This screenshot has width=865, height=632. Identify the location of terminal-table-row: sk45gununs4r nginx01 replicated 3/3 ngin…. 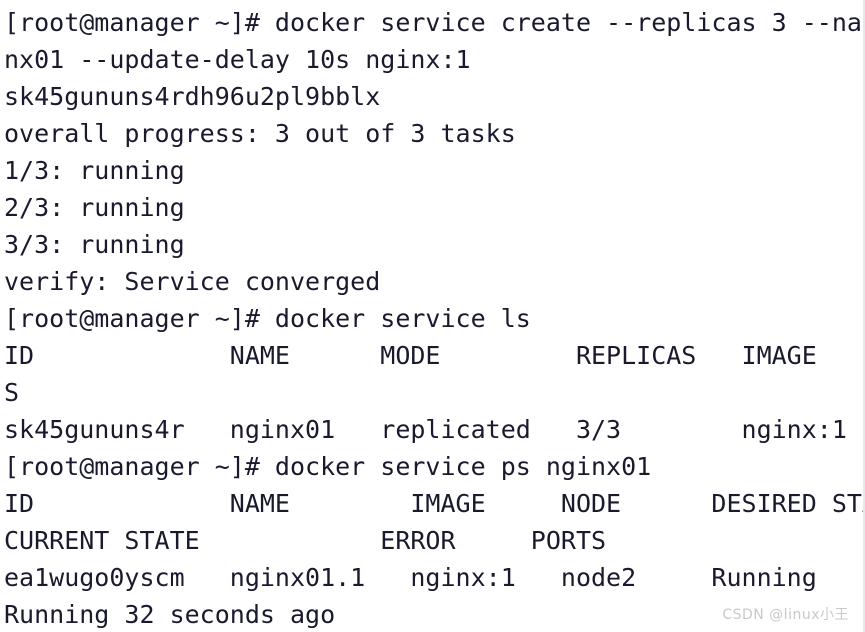
(425, 429).